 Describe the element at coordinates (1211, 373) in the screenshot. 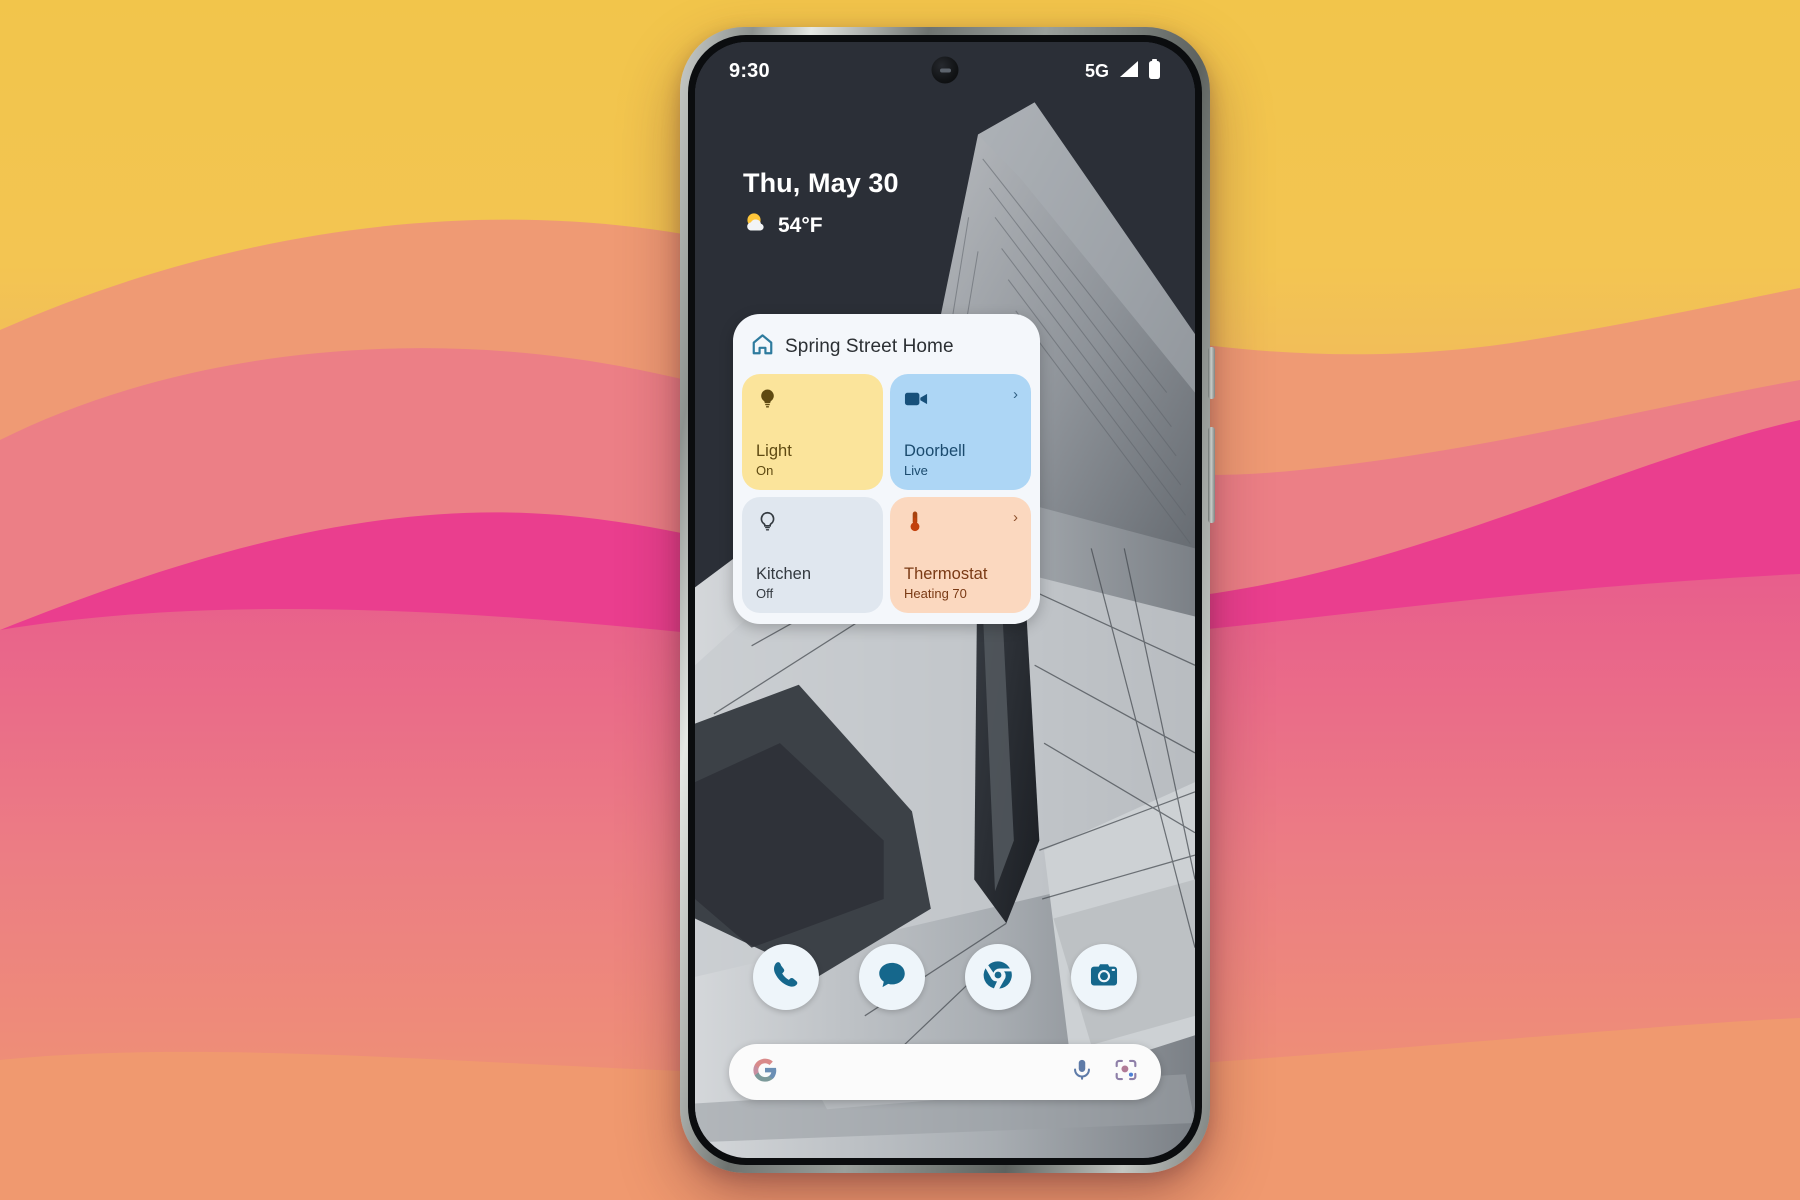

I see `power-button` at that location.